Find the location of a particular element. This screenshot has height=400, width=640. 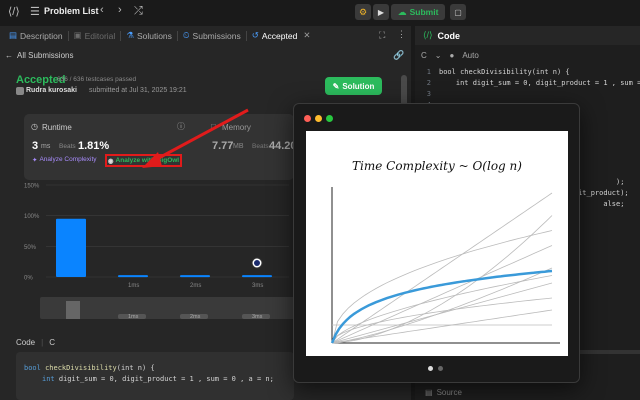

play-icon: ▶ is located at coordinates (381, 12).